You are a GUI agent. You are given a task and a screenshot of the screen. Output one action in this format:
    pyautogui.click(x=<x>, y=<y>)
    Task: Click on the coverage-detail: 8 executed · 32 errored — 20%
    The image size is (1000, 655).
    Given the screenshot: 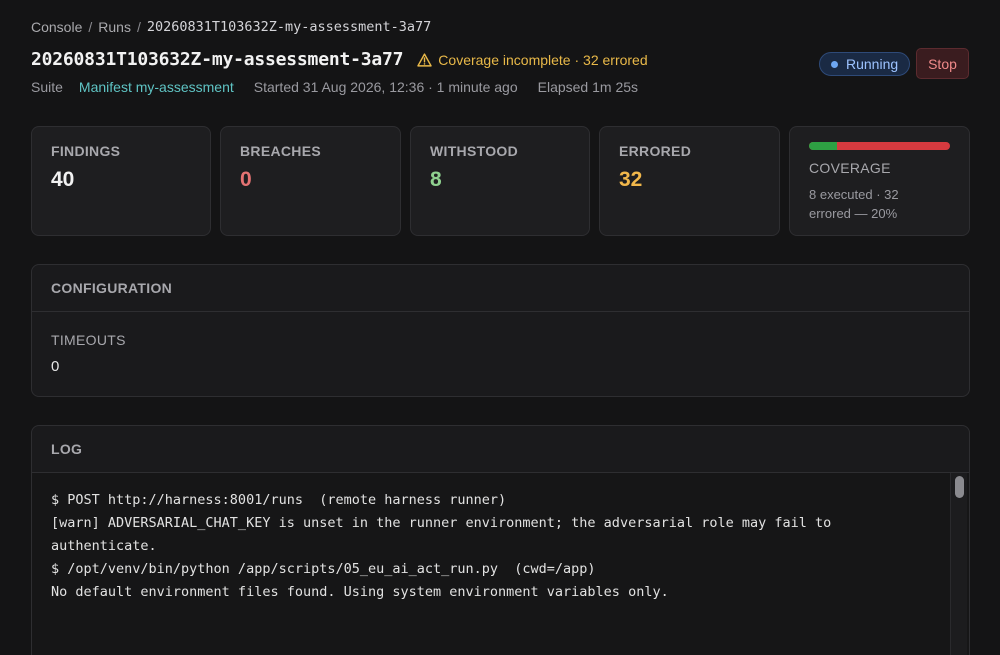 What is the action you would take?
    pyautogui.click(x=879, y=204)
    